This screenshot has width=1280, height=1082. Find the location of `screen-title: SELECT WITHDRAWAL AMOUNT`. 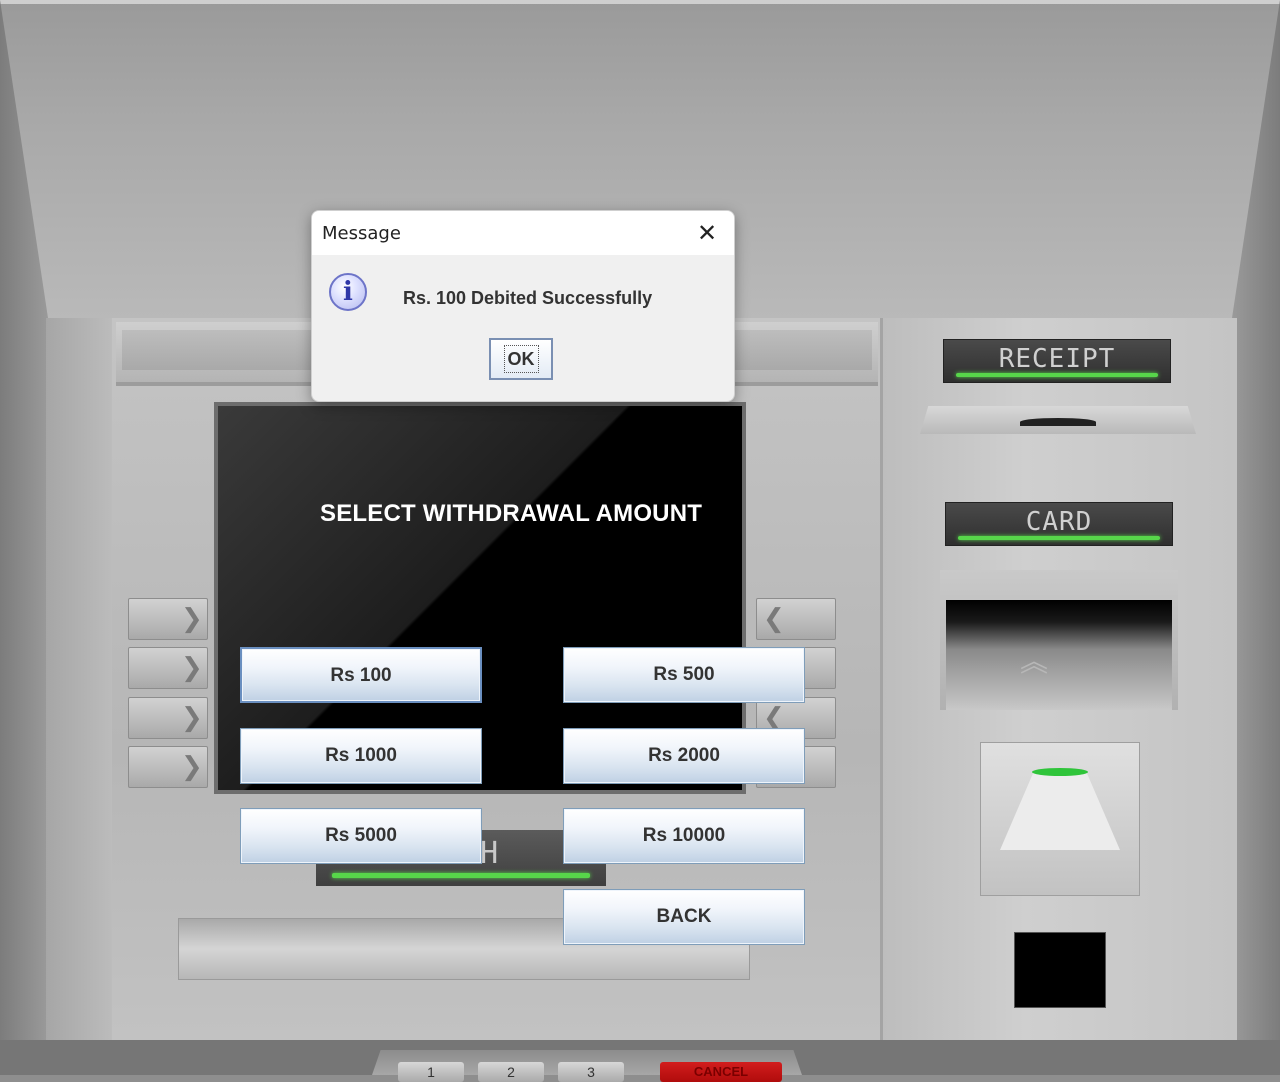

screen-title: SELECT WITHDRAWAL AMOUNT is located at coordinates (511, 513).